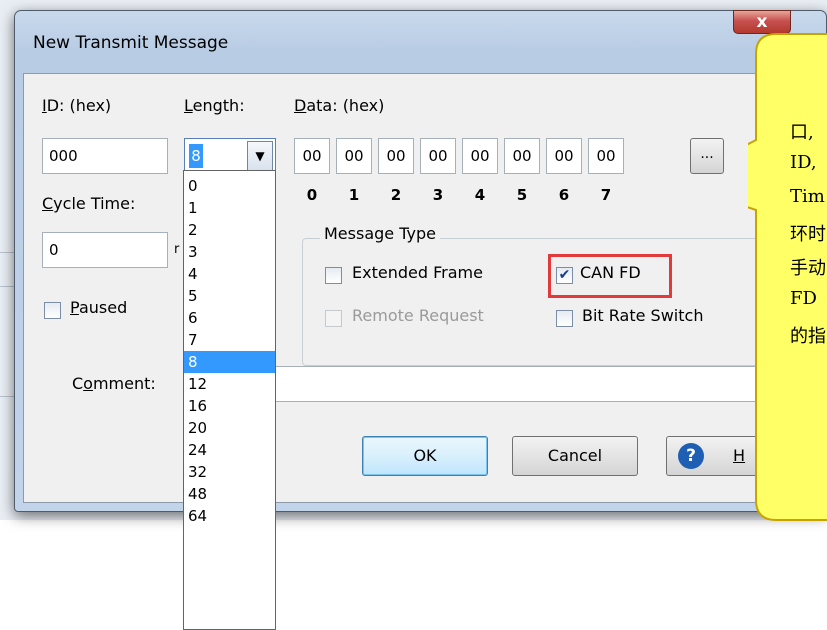 This screenshot has height=630, width=827. What do you see at coordinates (802, 132) in the screenshot?
I see `callout-text-line: 口,` at bounding box center [802, 132].